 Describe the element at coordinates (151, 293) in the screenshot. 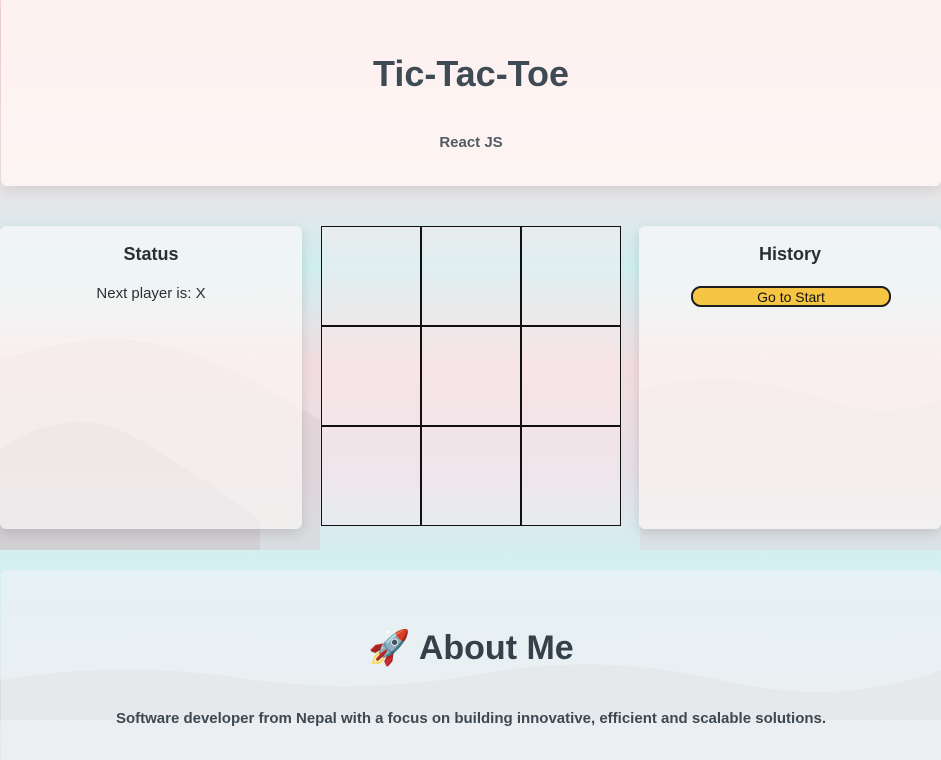

I see `next-player-status: Next player is: X` at that location.